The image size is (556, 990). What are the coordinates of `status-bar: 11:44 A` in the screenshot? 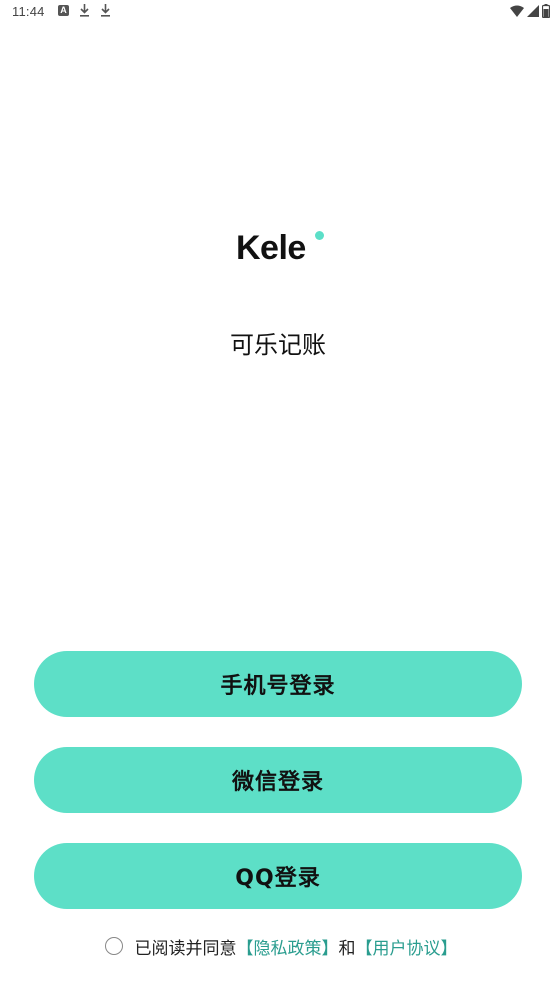 It's located at (278, 12).